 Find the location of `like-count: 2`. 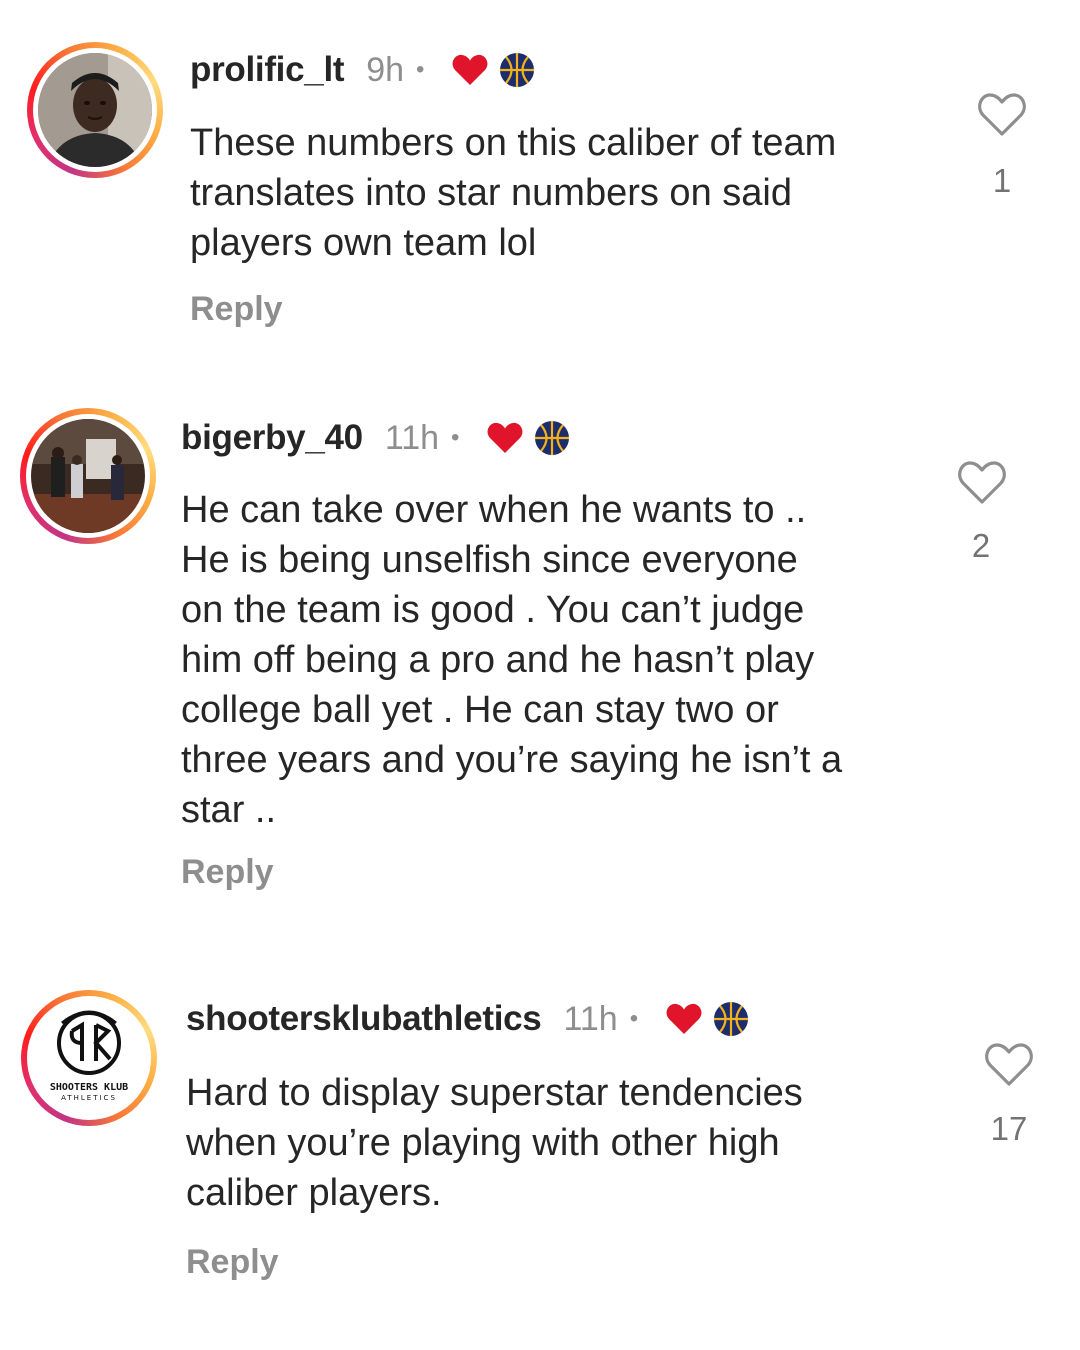

like-count: 2 is located at coordinates (981, 545).